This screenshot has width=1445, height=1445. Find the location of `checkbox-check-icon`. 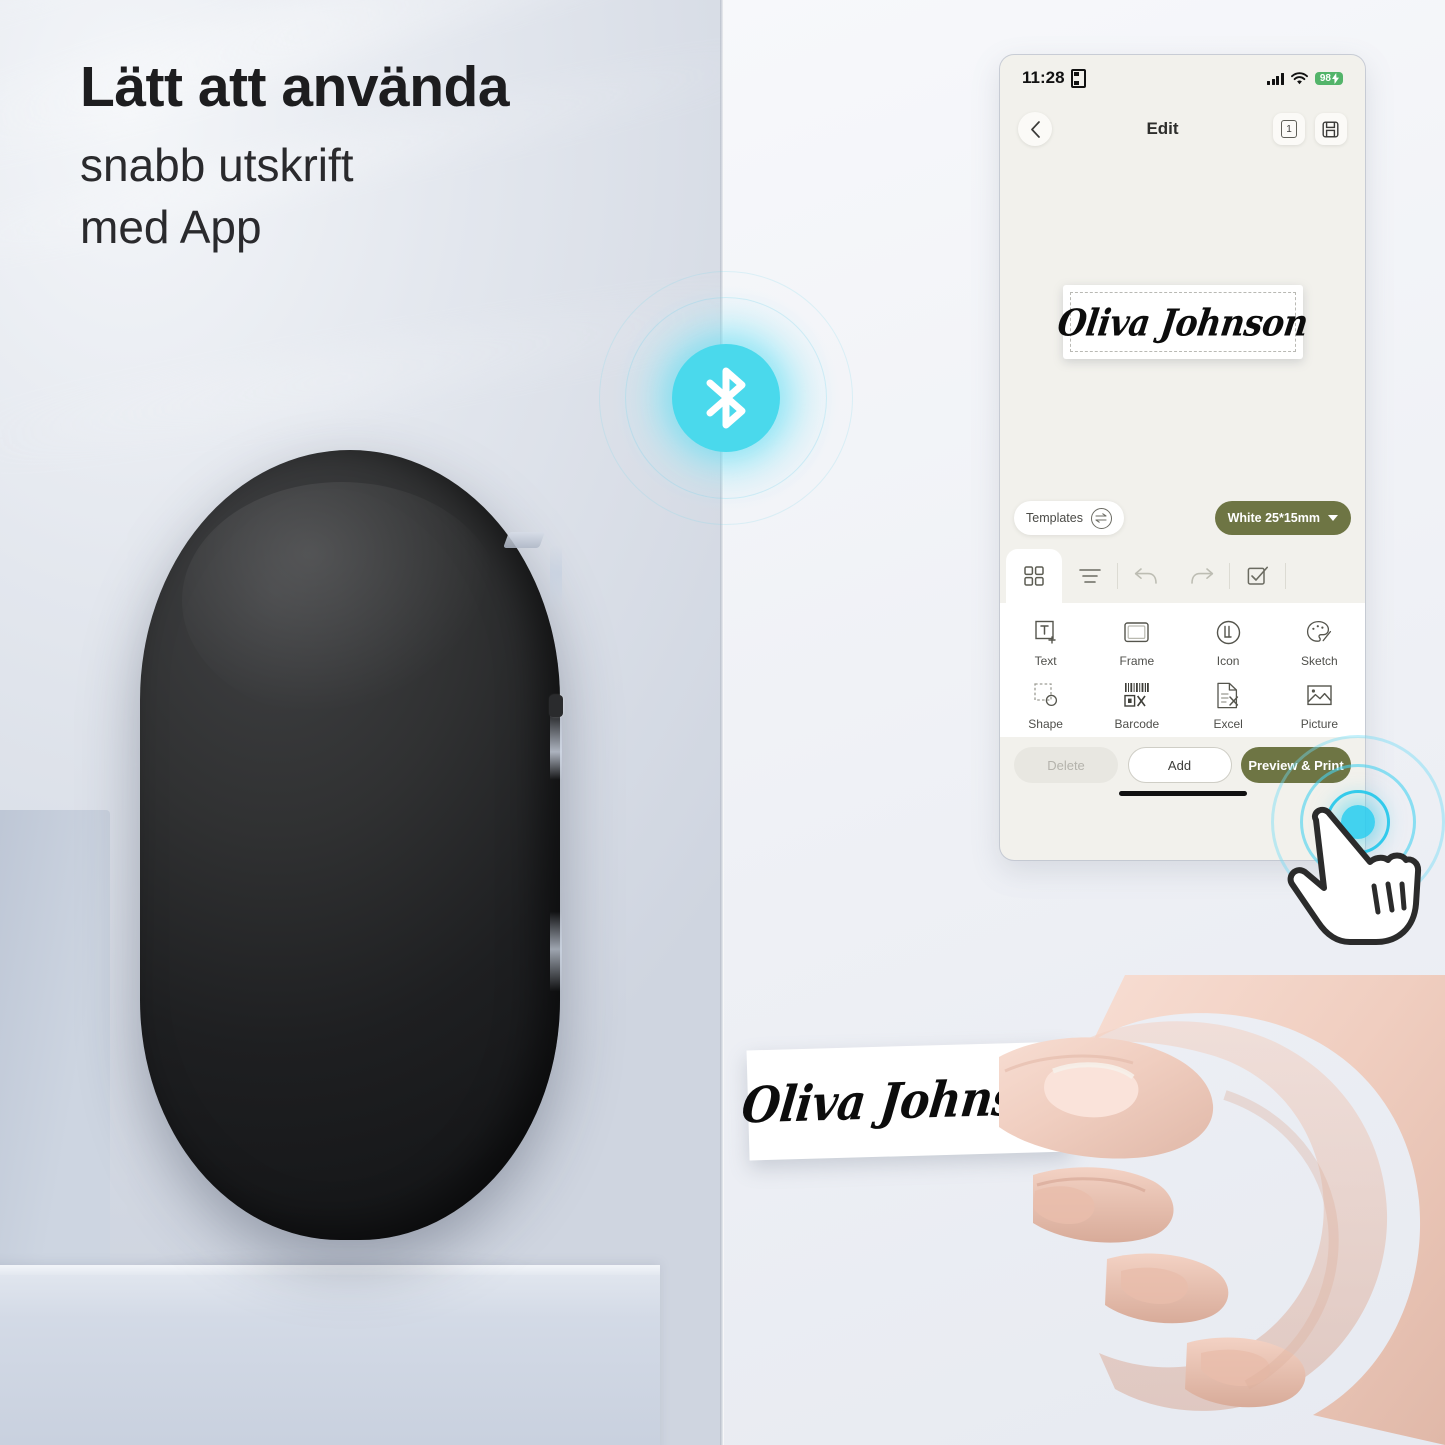

checkbox-check-icon is located at coordinates (1257, 575).